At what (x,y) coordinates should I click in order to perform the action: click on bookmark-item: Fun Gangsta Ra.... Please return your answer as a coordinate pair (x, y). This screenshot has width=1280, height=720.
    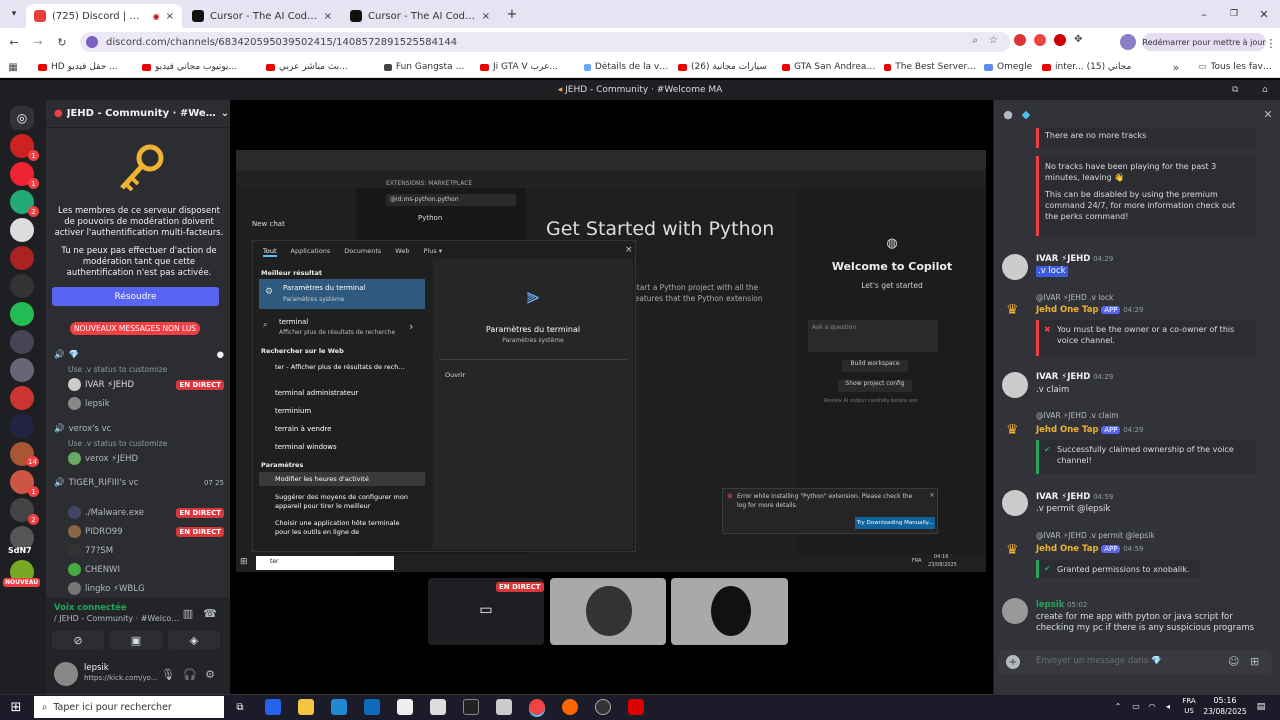
    Looking at the image, I should click on (425, 67).